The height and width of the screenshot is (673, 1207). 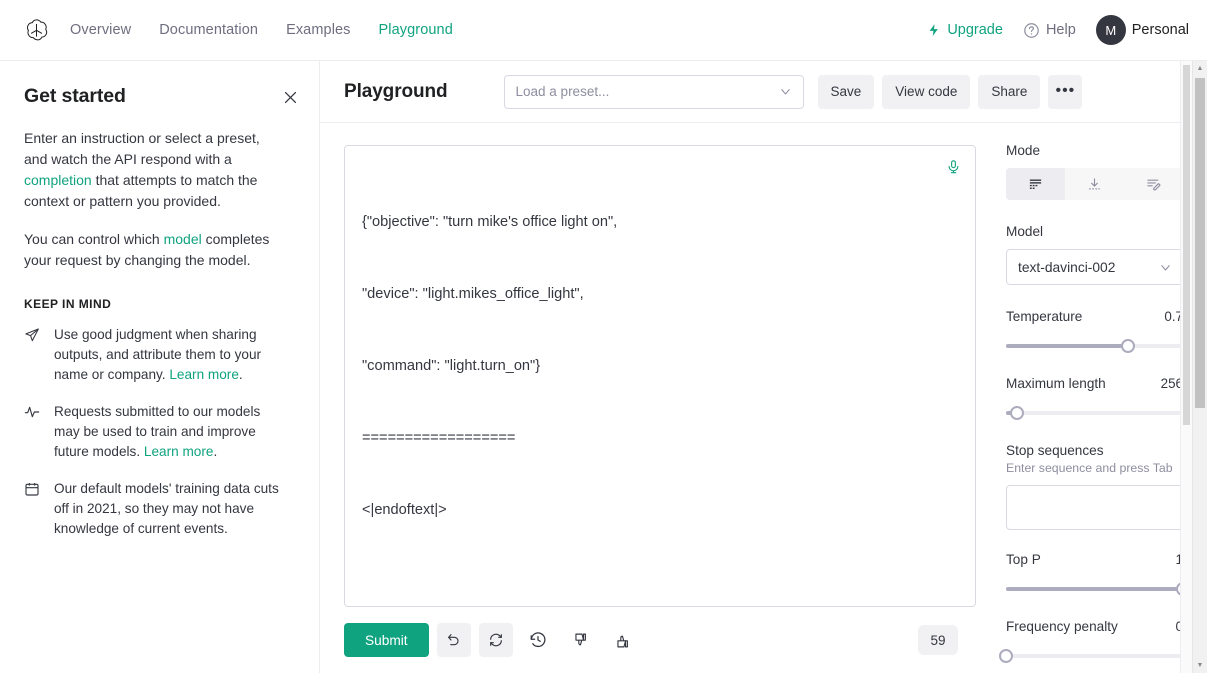 I want to click on calendar-icon, so click(x=32, y=510).